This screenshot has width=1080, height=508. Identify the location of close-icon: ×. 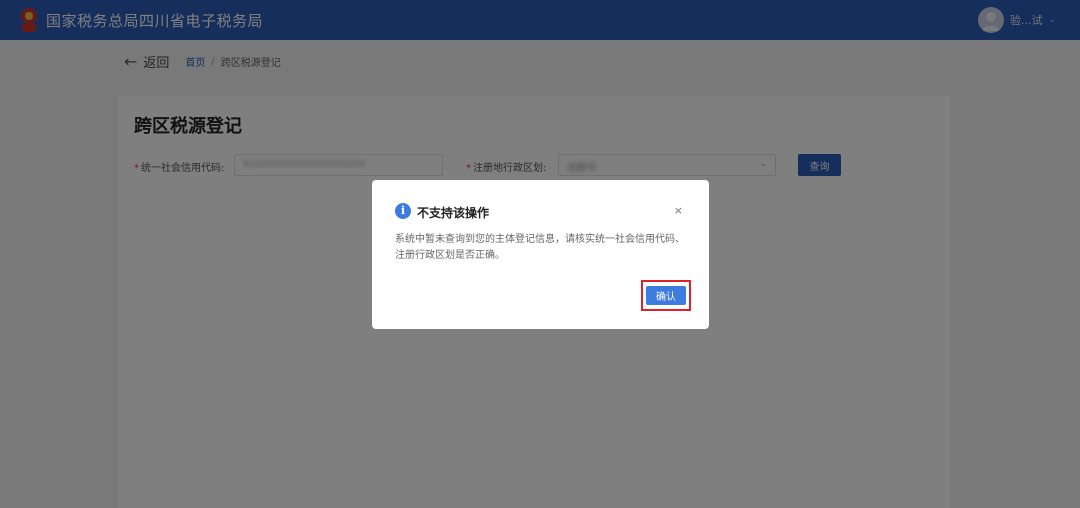
(678, 210).